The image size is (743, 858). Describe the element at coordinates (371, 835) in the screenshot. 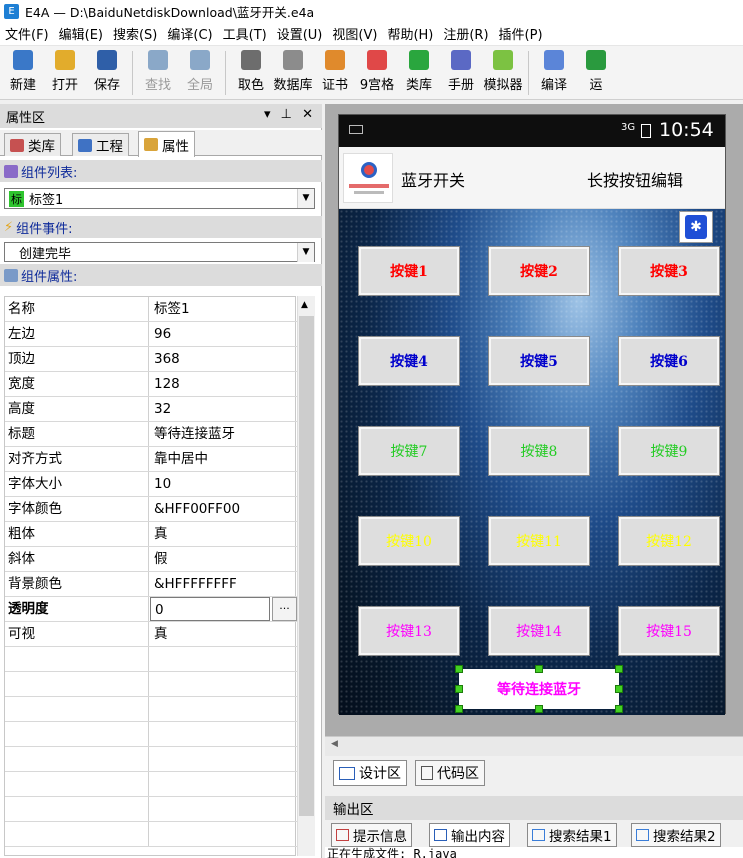

I see `tab-hint-info: 提示信息` at that location.